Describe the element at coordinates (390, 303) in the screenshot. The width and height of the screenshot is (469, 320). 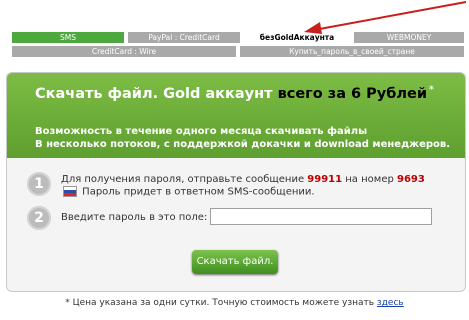
I see `footnote-link: здесь` at that location.